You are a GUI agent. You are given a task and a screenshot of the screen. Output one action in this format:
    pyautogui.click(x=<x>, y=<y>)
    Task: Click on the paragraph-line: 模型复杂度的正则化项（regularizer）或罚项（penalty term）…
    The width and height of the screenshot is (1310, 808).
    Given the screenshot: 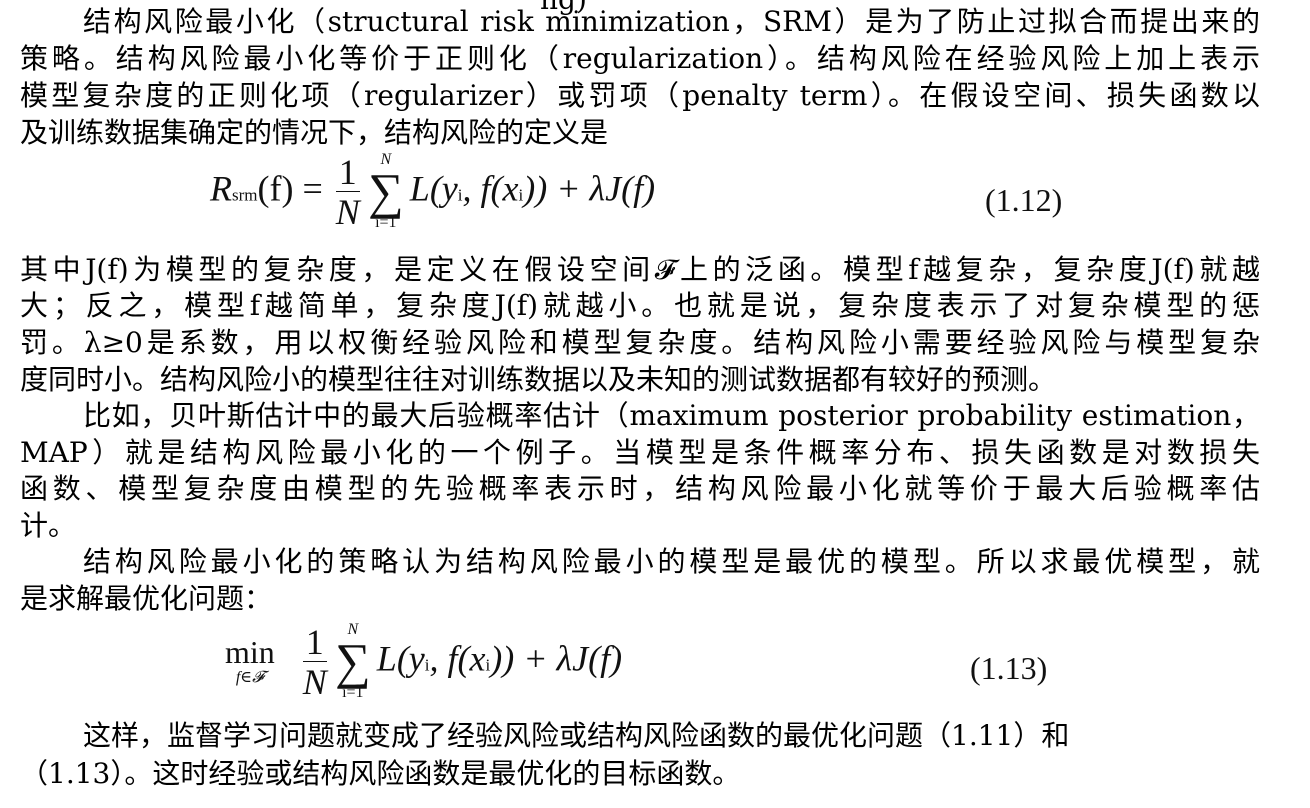 What is the action you would take?
    pyautogui.click(x=640, y=95)
    